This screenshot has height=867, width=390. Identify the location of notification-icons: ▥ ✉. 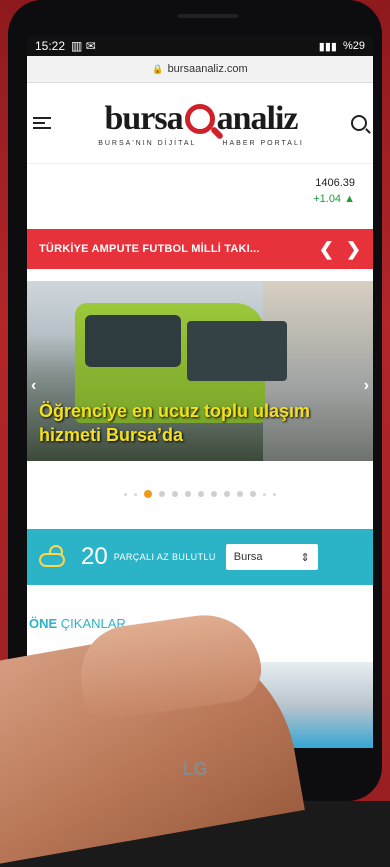
(83, 46).